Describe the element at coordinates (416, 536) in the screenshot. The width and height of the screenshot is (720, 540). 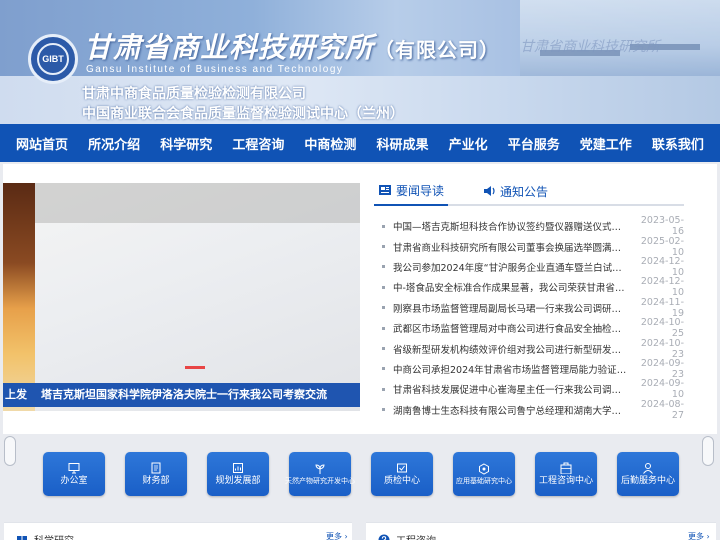
I see `engineering-title-text: 工程咨询` at that location.